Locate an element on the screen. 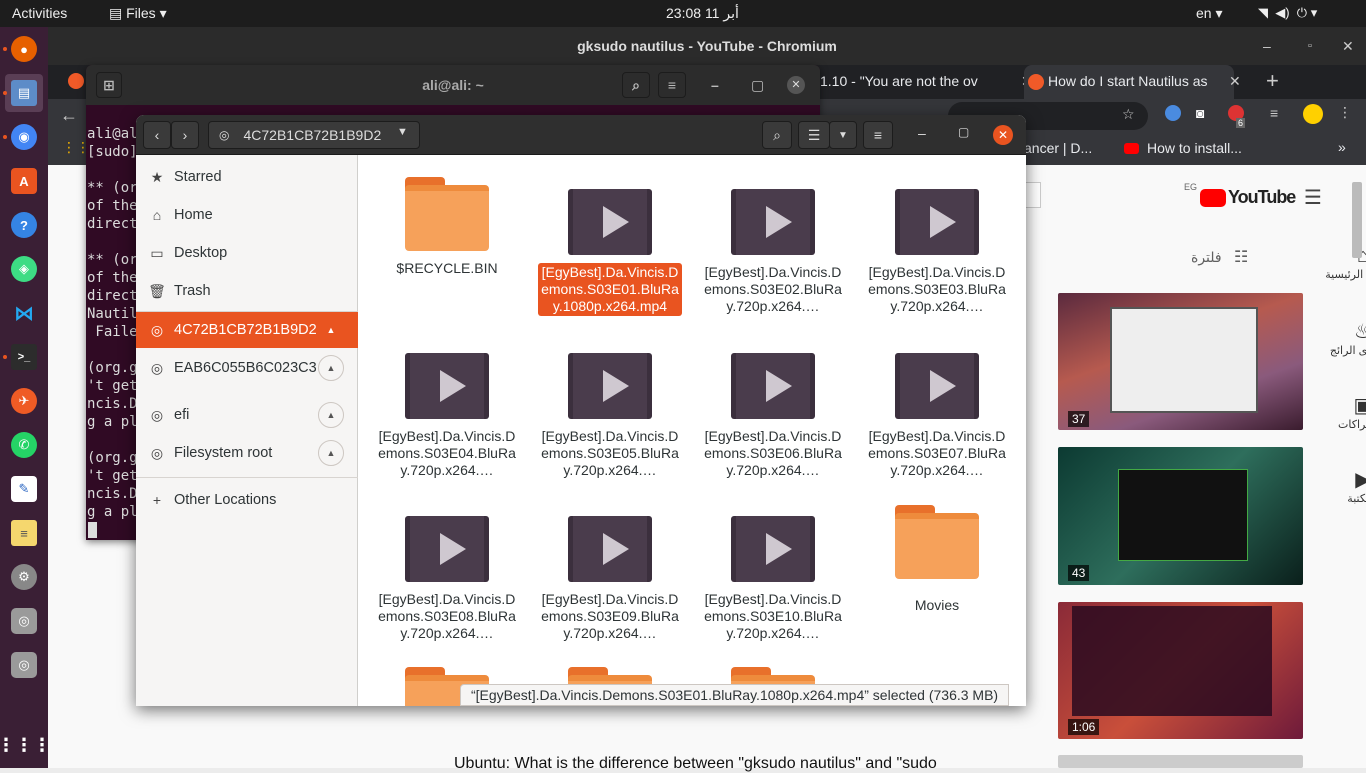 This screenshot has width=1366, height=773. browser-tab-active: How do I start Nautilus as is located at coordinates (1129, 82).